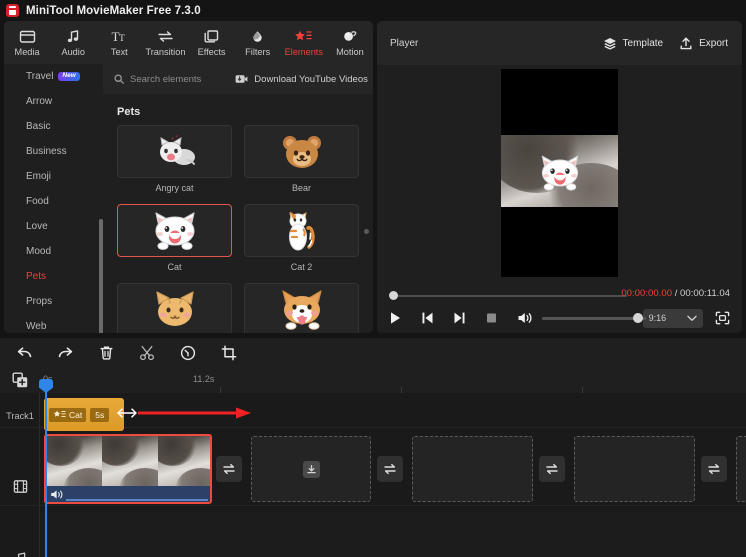  What do you see at coordinates (53, 76) in the screenshot?
I see `category-item-travel: Travel New` at bounding box center [53, 76].